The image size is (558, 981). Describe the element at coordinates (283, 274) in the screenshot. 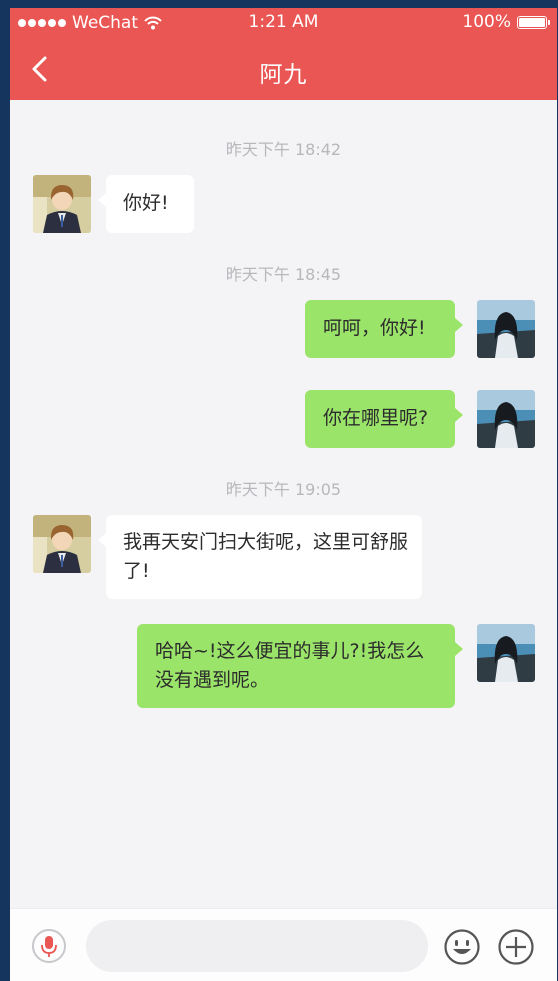

I see `timestamp: 昨天下午 18:45` at that location.